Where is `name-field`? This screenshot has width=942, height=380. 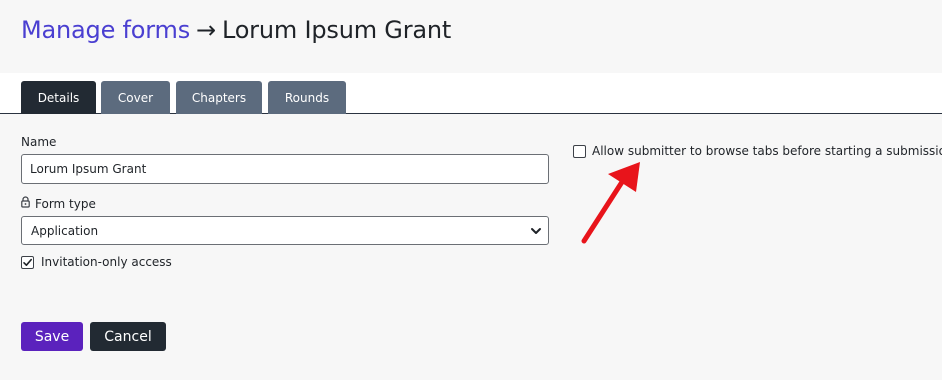
name-field is located at coordinates (285, 169).